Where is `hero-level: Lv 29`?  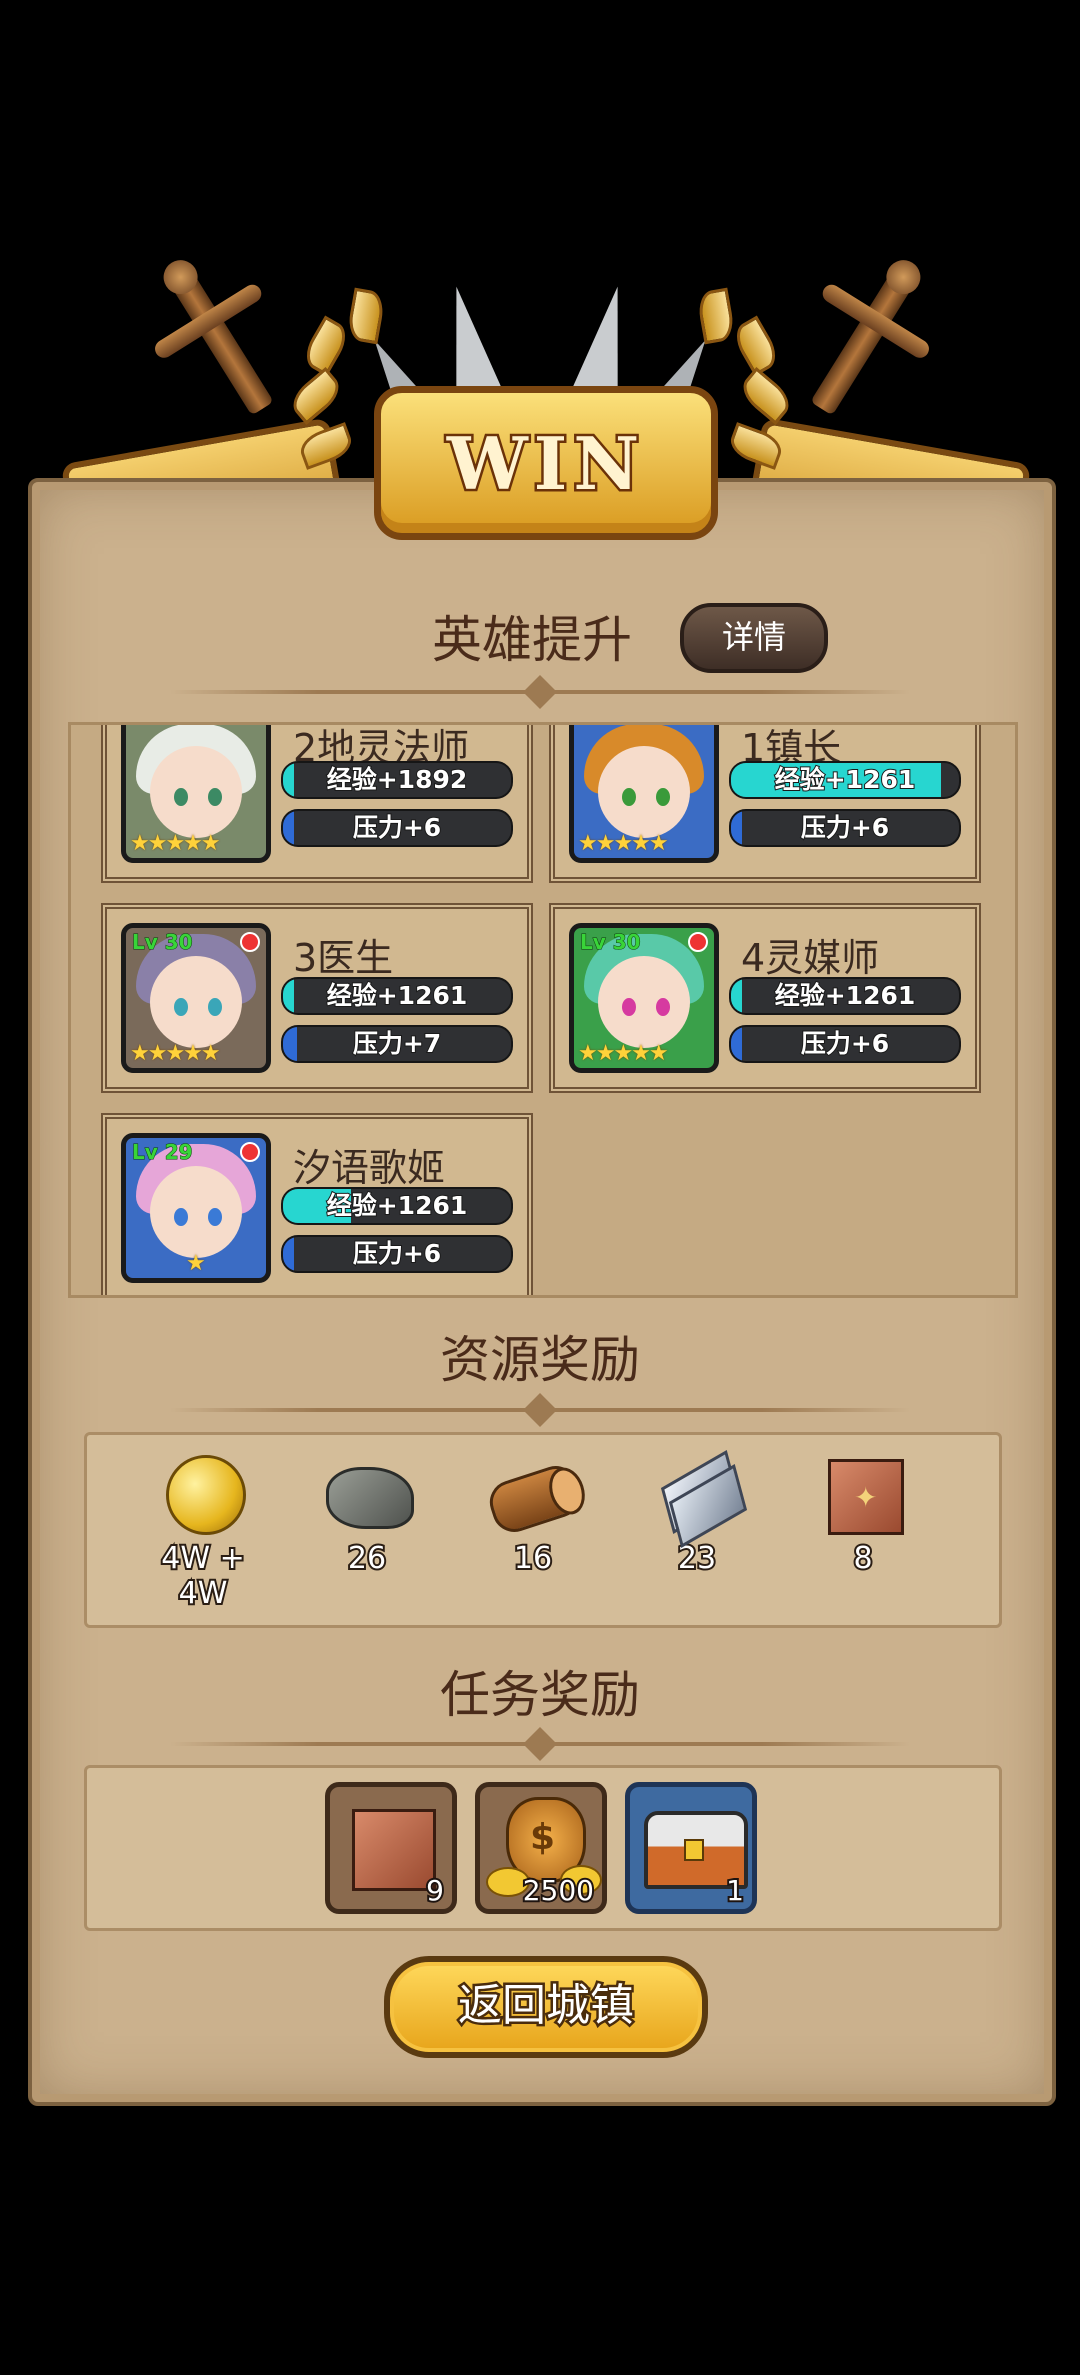 hero-level: Lv 29 is located at coordinates (163, 1152).